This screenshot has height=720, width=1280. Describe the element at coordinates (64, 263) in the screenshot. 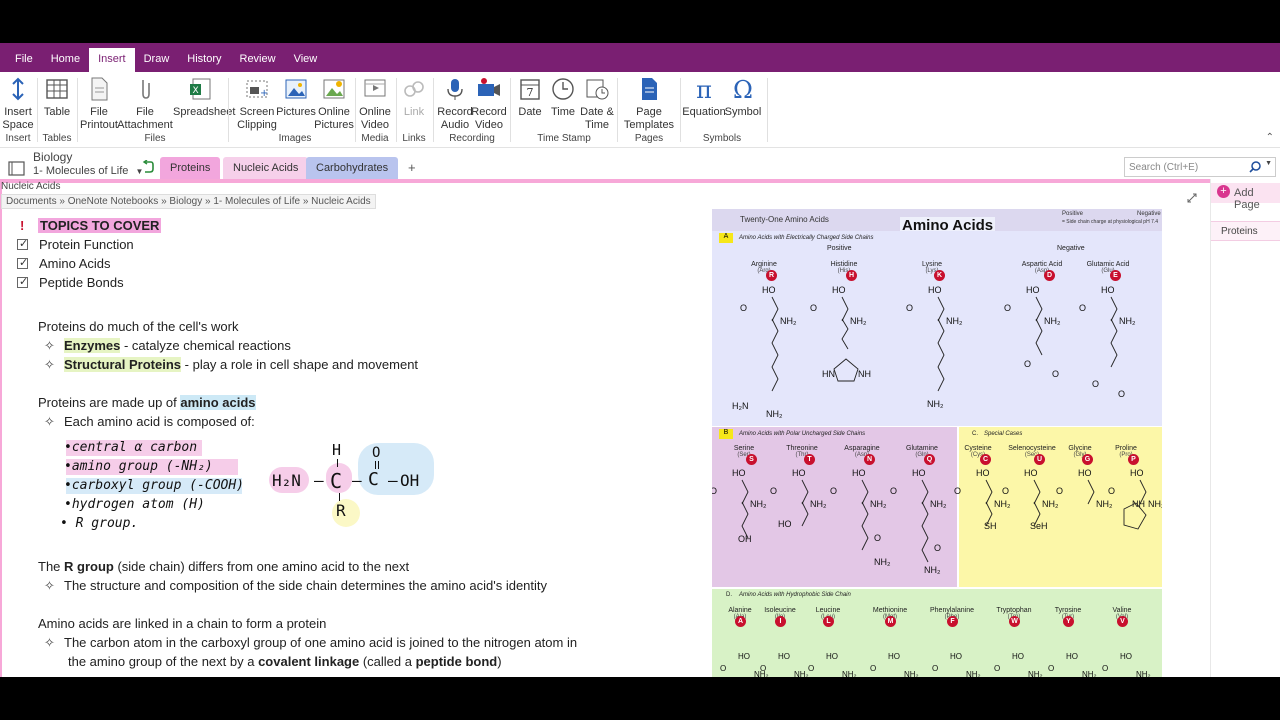

I see `todo-amino-acids: Amino Acids` at that location.